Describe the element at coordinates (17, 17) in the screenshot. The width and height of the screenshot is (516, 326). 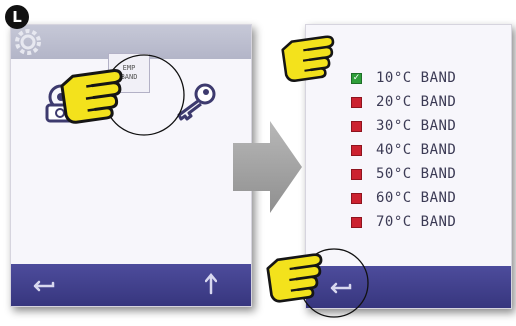
I see `step-badge: L` at that location.